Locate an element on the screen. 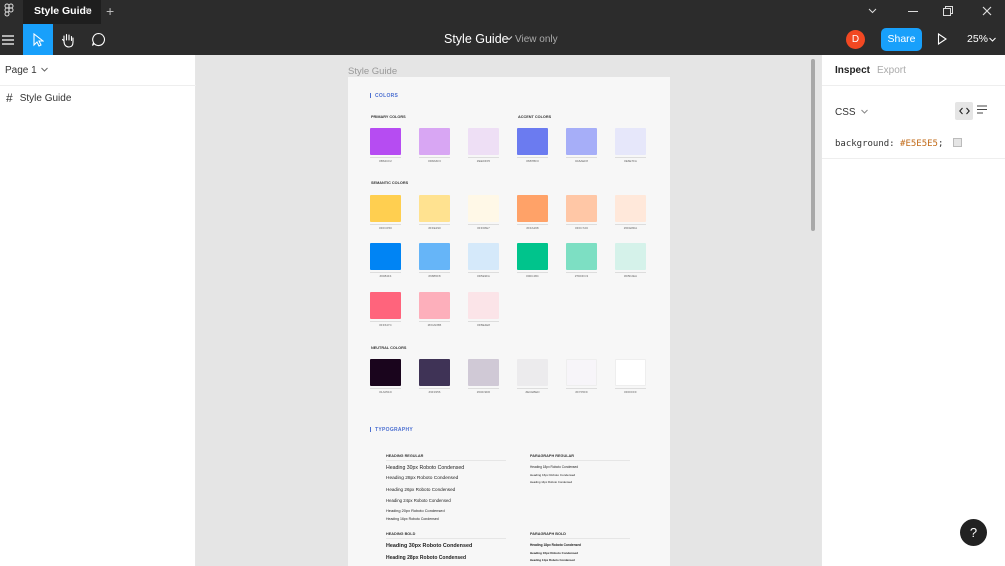 This screenshot has width=1005, height=566. figma-logo-icon is located at coordinates (9, 11).